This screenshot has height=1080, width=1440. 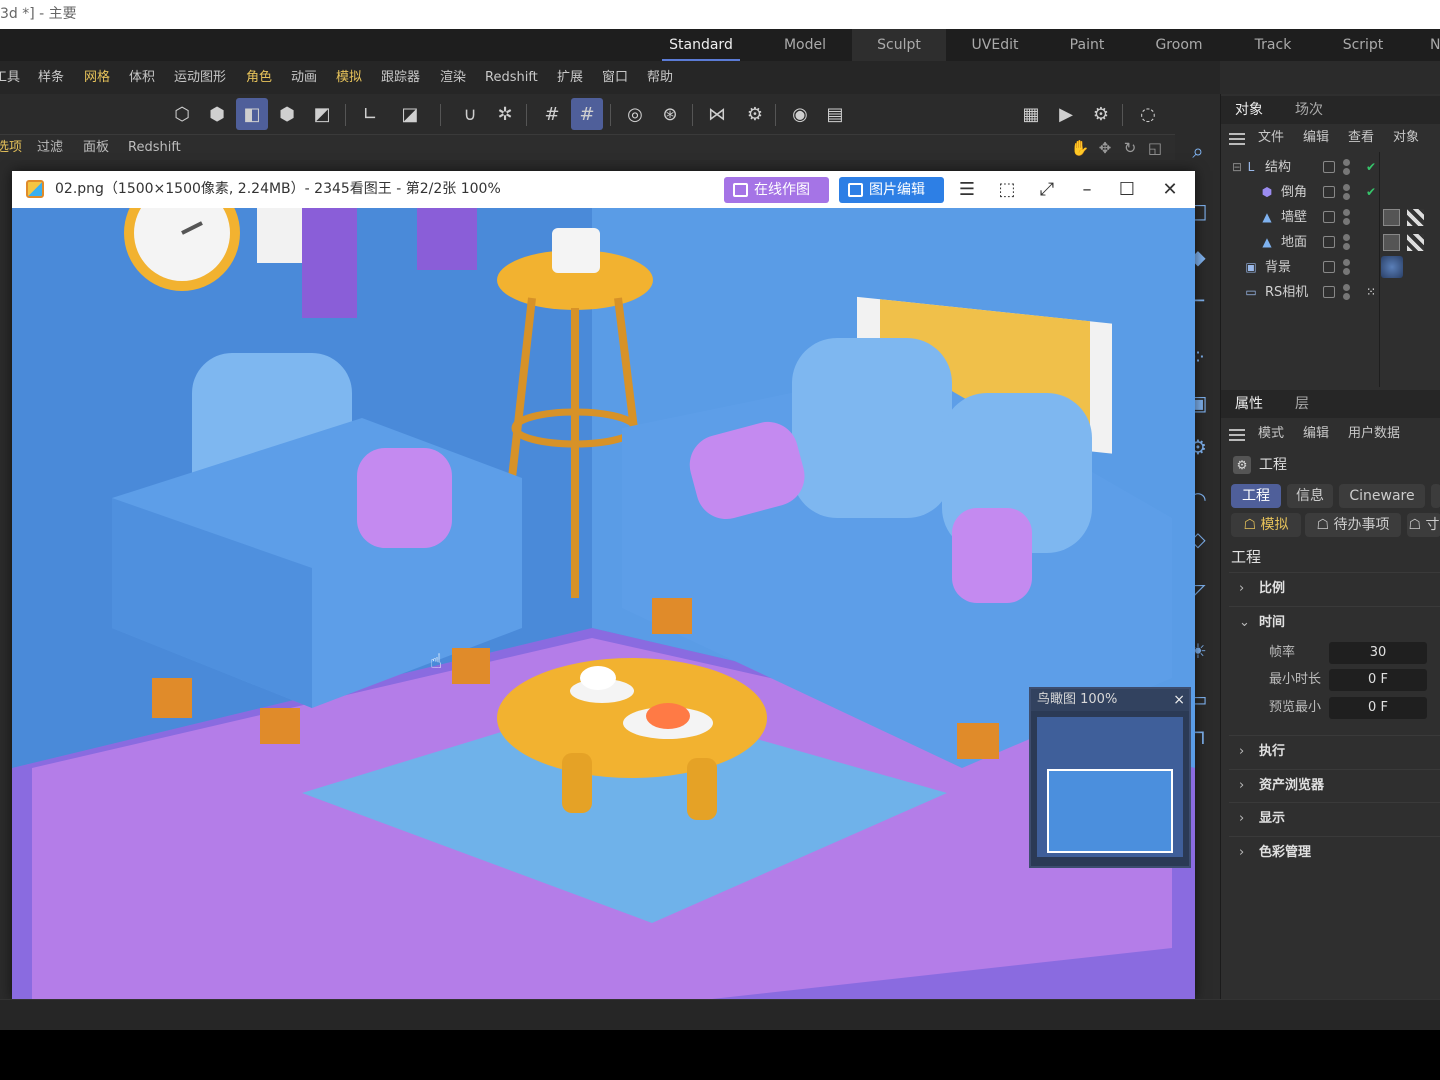 What do you see at coordinates (1334, 588) in the screenshot?
I see `group-scale: › 比例` at bounding box center [1334, 588].